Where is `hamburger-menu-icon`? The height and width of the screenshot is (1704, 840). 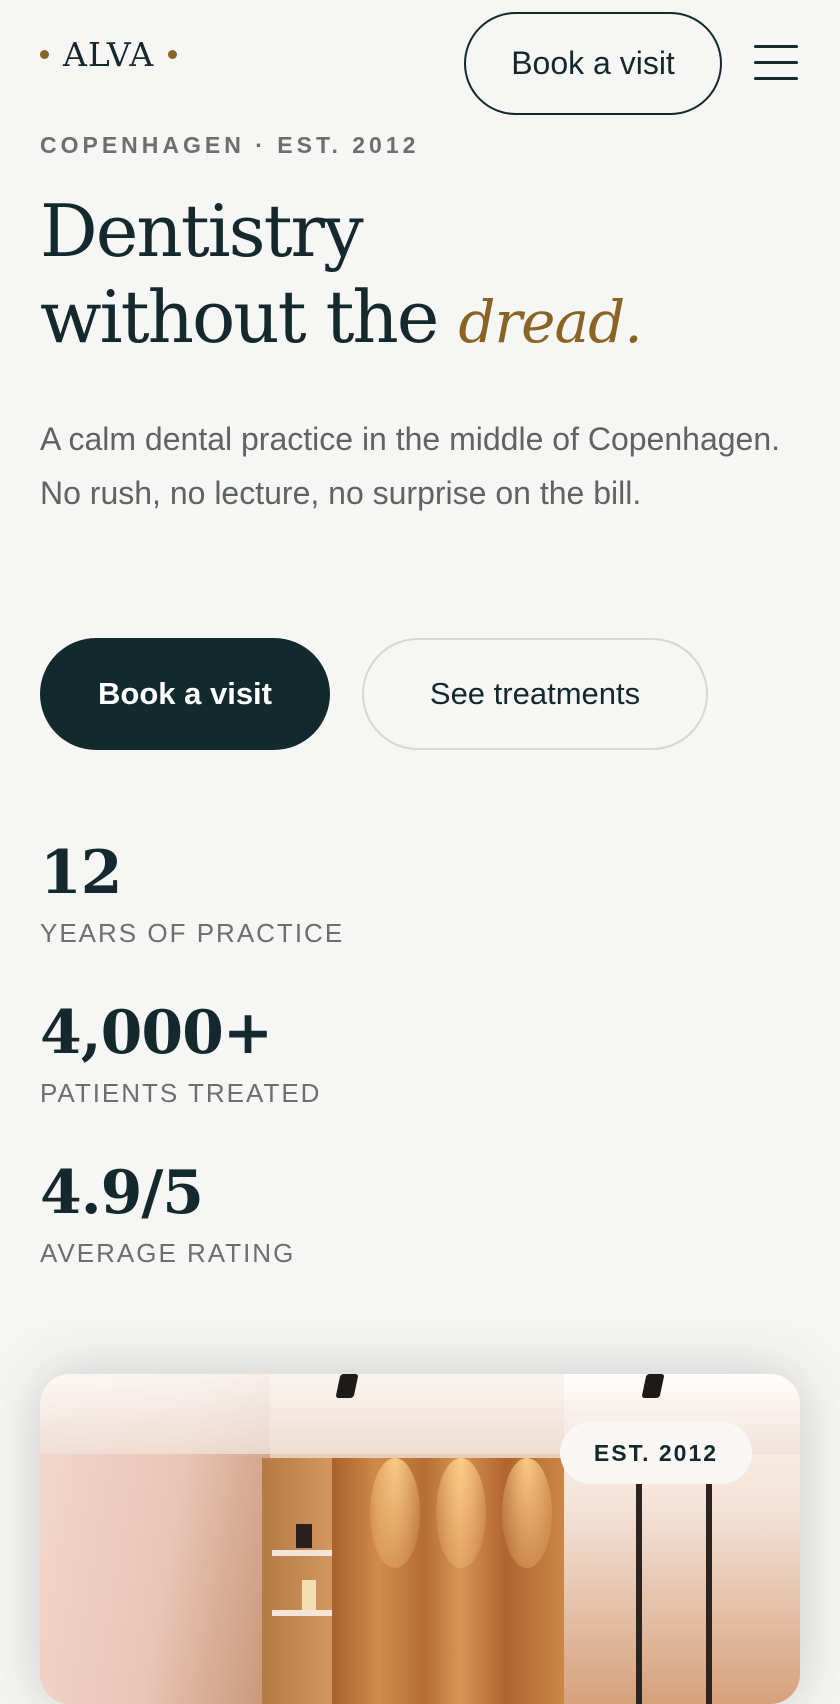
hamburger-menu-icon is located at coordinates (776, 63).